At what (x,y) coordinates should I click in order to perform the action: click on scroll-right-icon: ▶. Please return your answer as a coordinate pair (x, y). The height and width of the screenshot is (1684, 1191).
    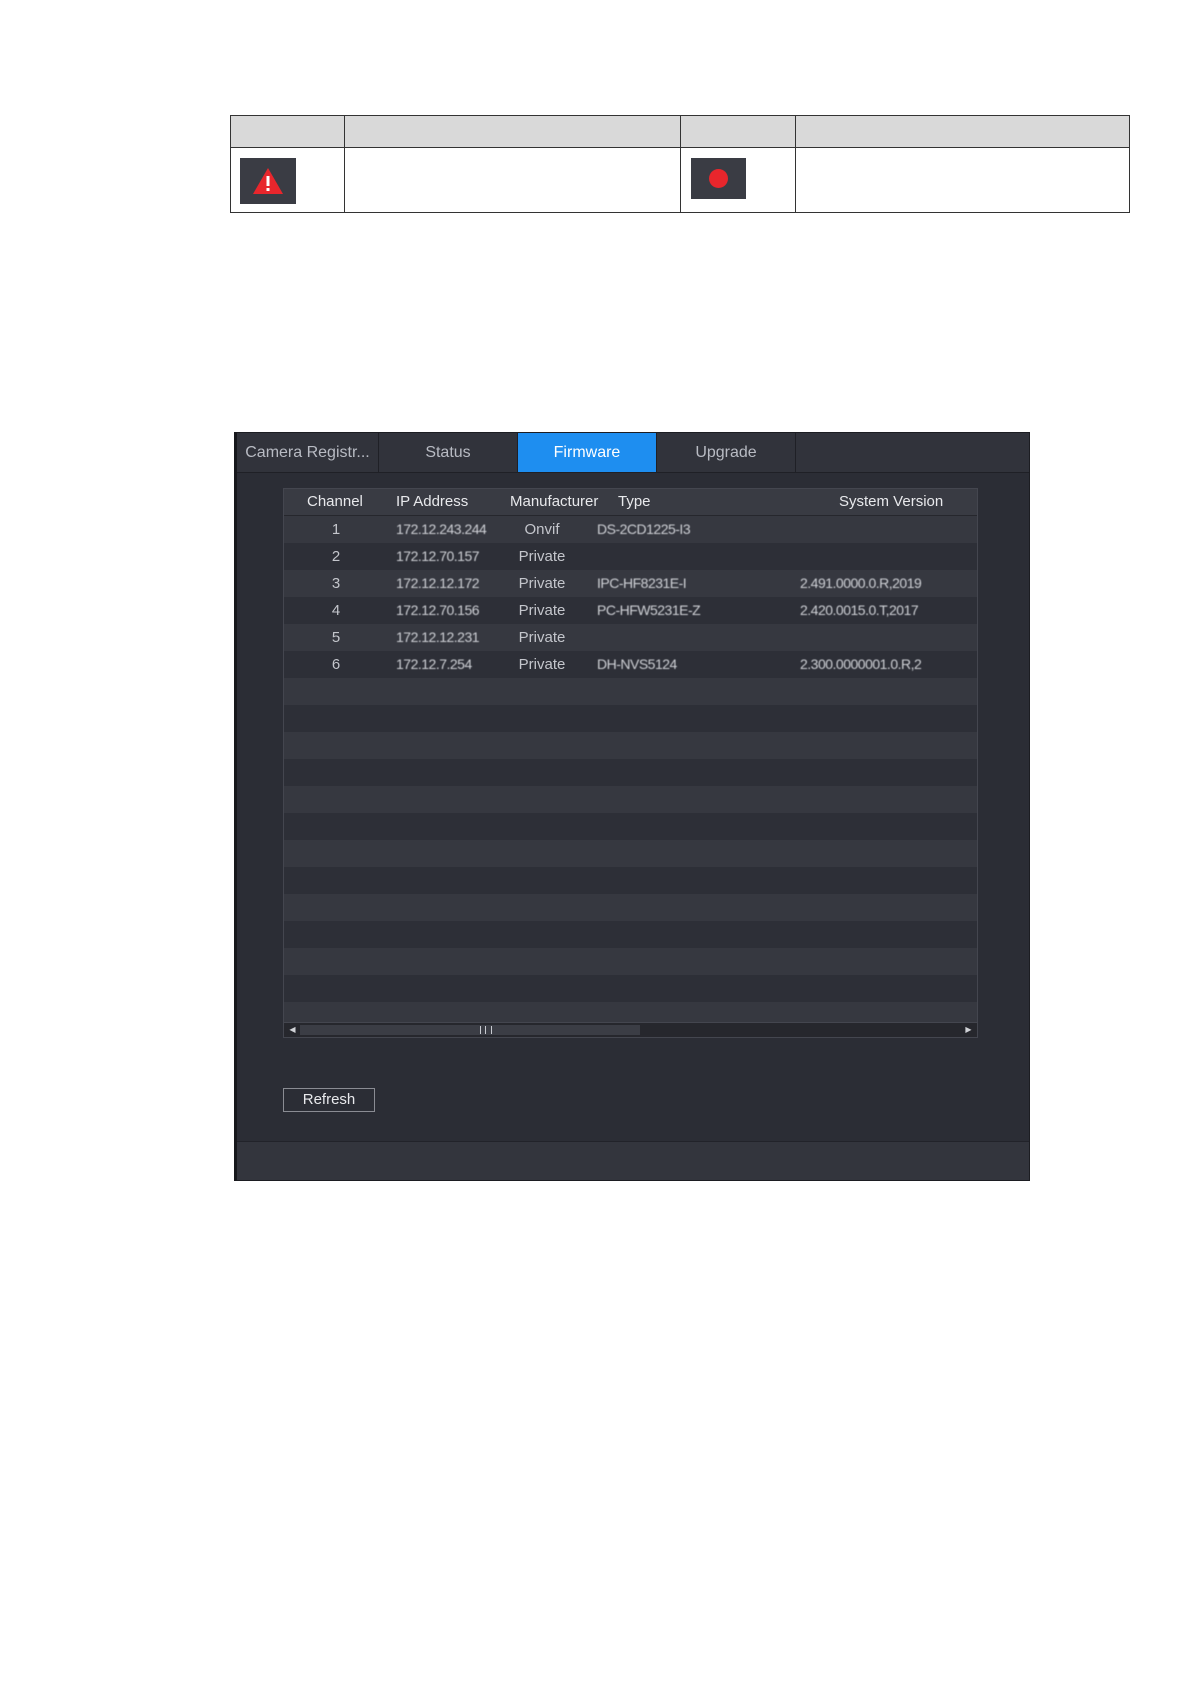
    Looking at the image, I should click on (968, 1030).